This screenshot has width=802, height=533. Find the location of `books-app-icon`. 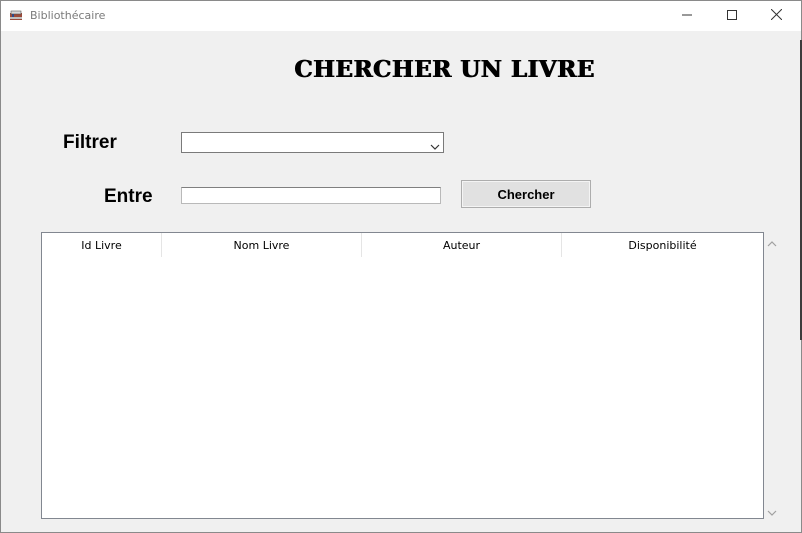

books-app-icon is located at coordinates (16, 15).